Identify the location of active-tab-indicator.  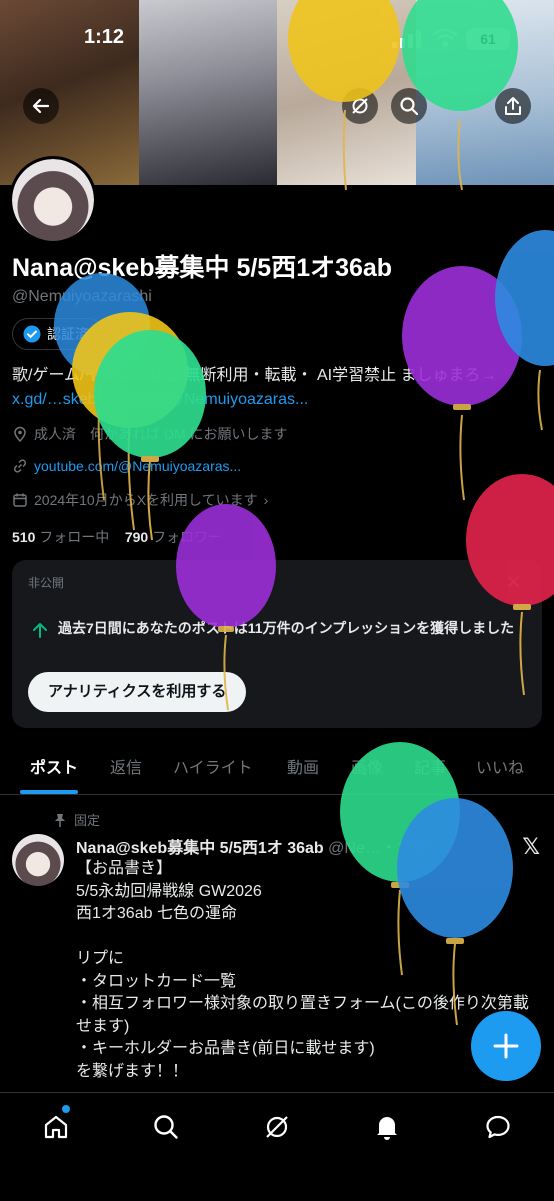
(49, 792).